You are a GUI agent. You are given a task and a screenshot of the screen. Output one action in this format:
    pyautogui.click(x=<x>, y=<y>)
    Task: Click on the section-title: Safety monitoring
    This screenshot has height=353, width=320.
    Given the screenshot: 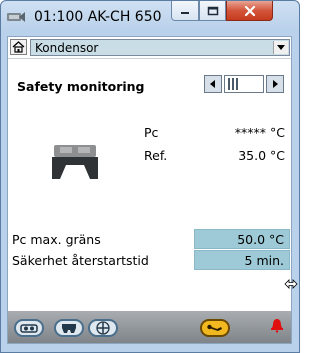 What is the action you would take?
    pyautogui.click(x=81, y=86)
    